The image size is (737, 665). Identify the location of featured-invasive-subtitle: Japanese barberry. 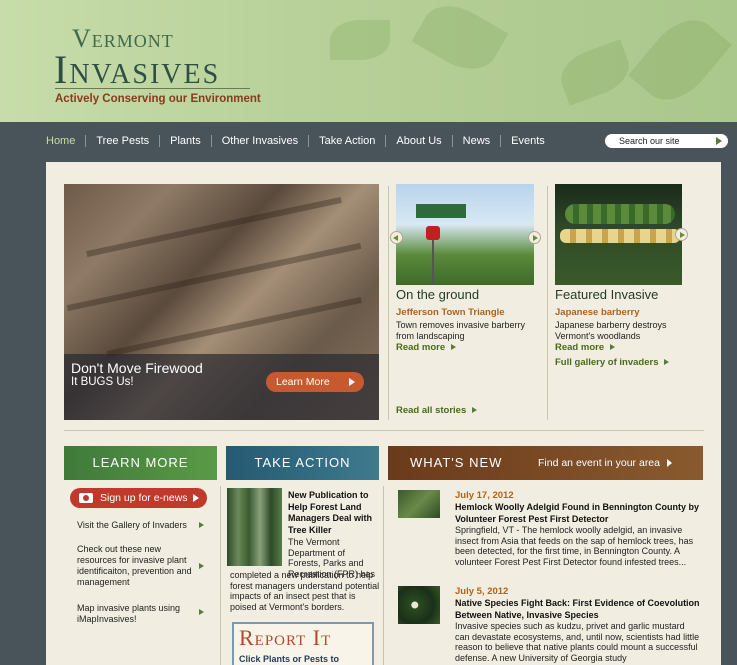
(597, 312).